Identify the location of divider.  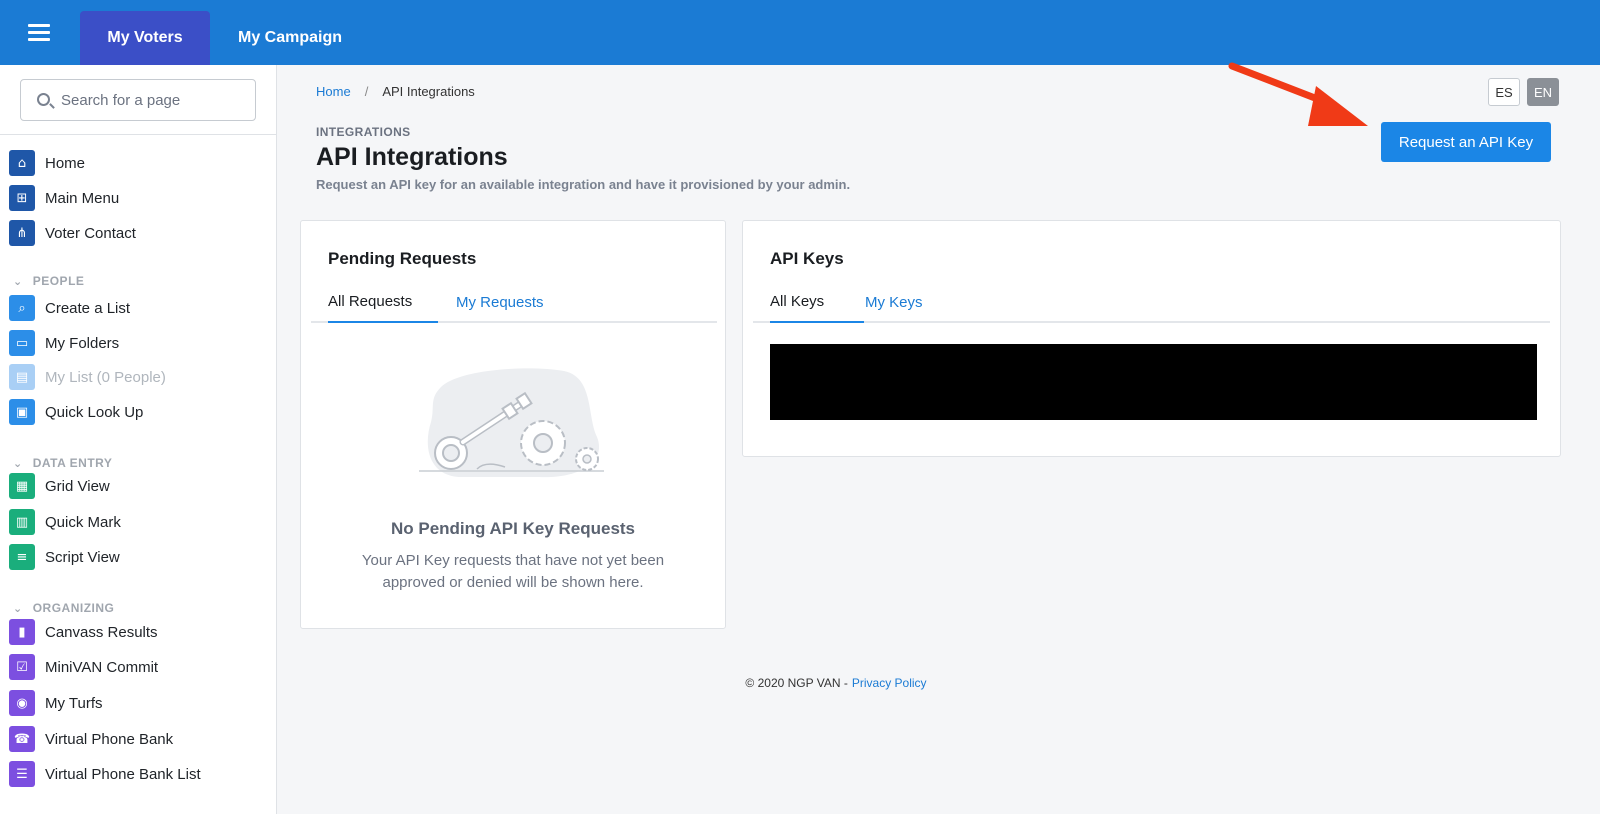
(138, 134).